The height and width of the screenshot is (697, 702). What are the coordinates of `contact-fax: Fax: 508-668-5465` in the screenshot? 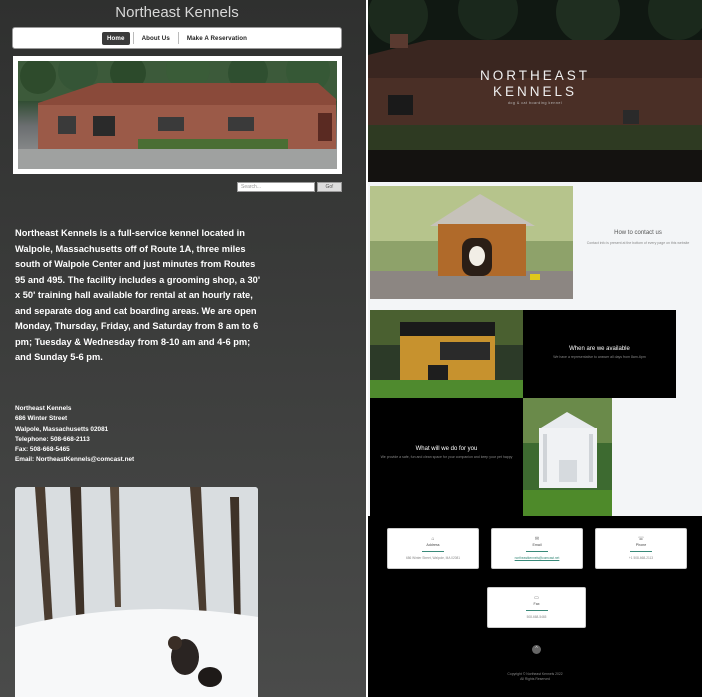 It's located at (42, 450).